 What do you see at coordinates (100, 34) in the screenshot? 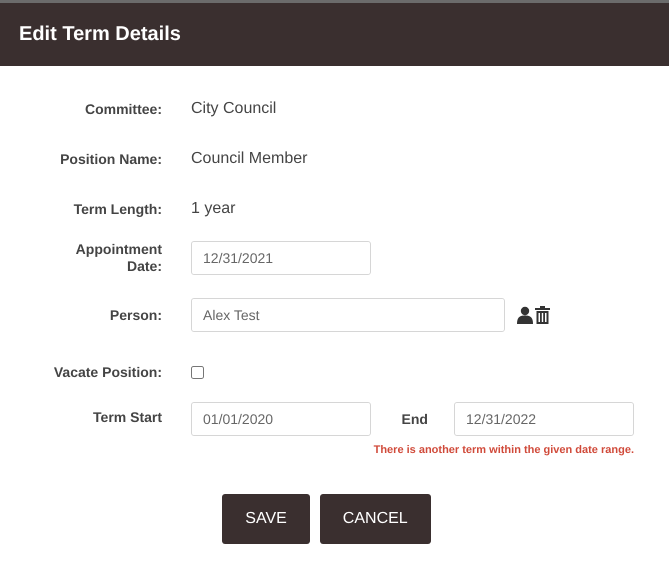
I see `dialog-title: Edit Term Details` at bounding box center [100, 34].